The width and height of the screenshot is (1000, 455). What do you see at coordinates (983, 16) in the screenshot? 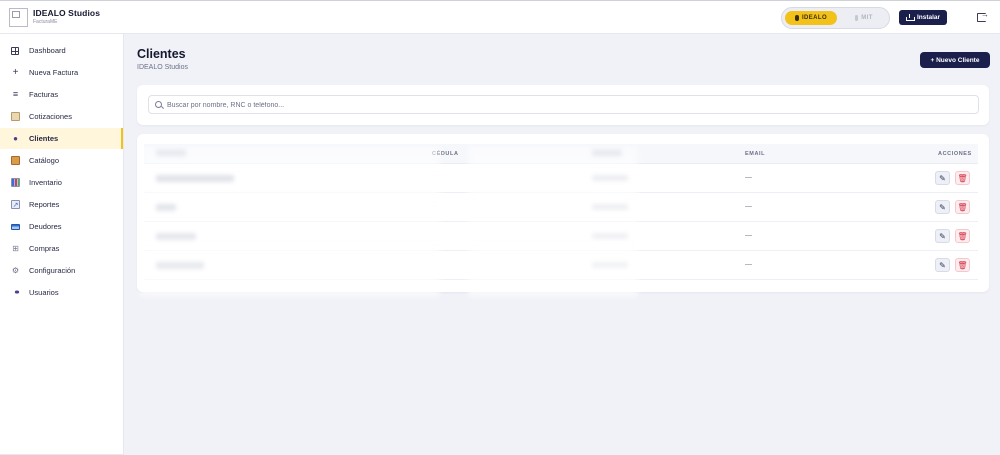
I see `logout-icon` at bounding box center [983, 16].